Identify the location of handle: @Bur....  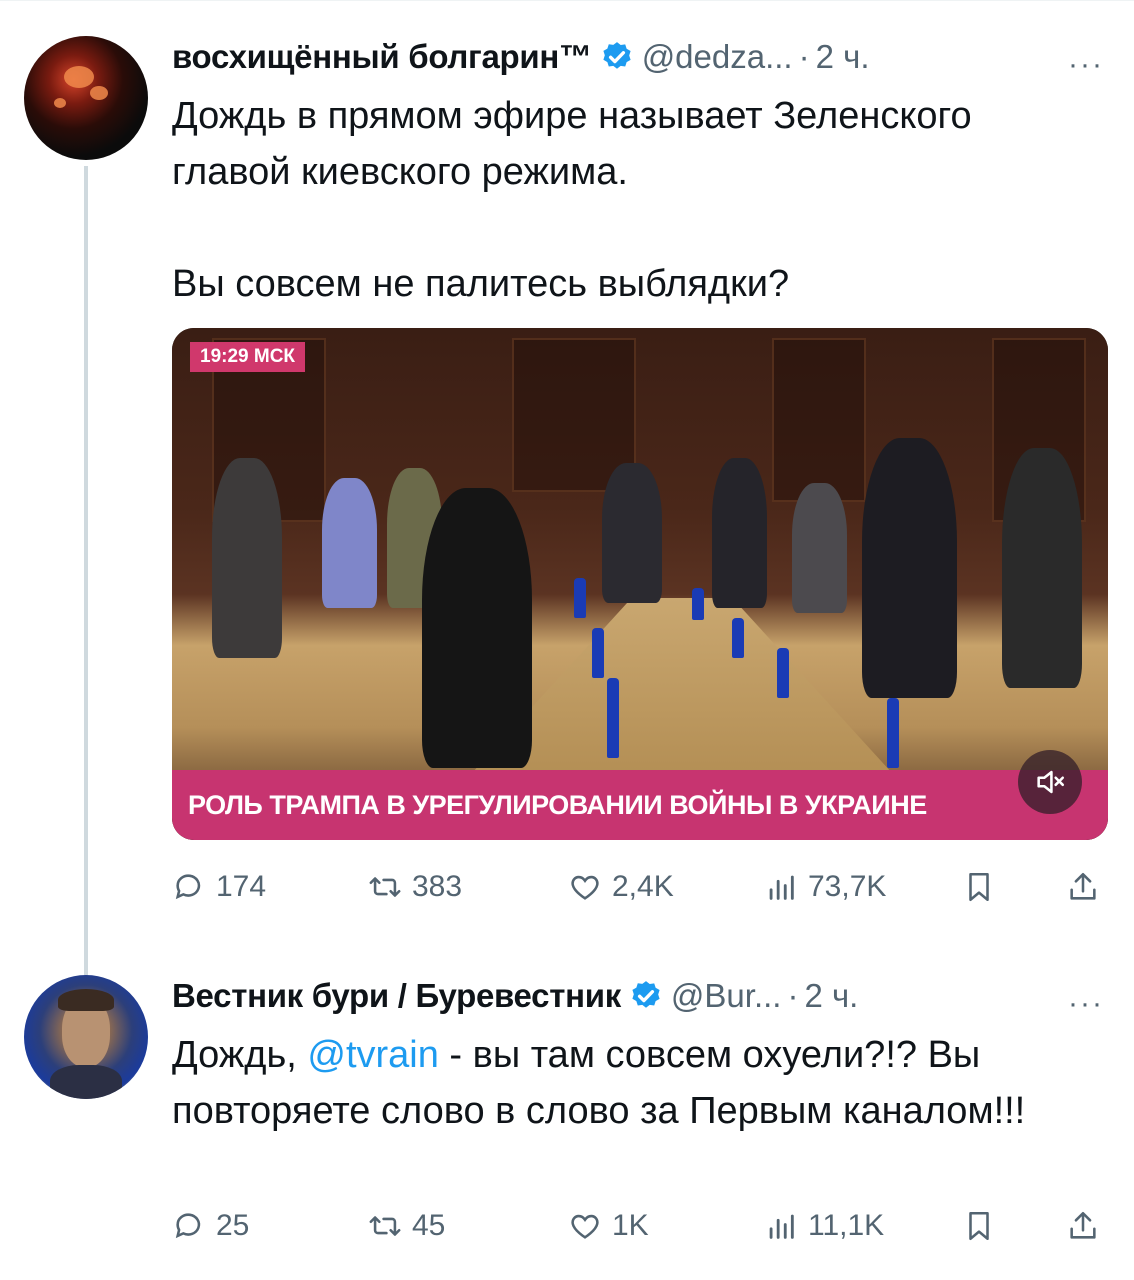
(726, 996).